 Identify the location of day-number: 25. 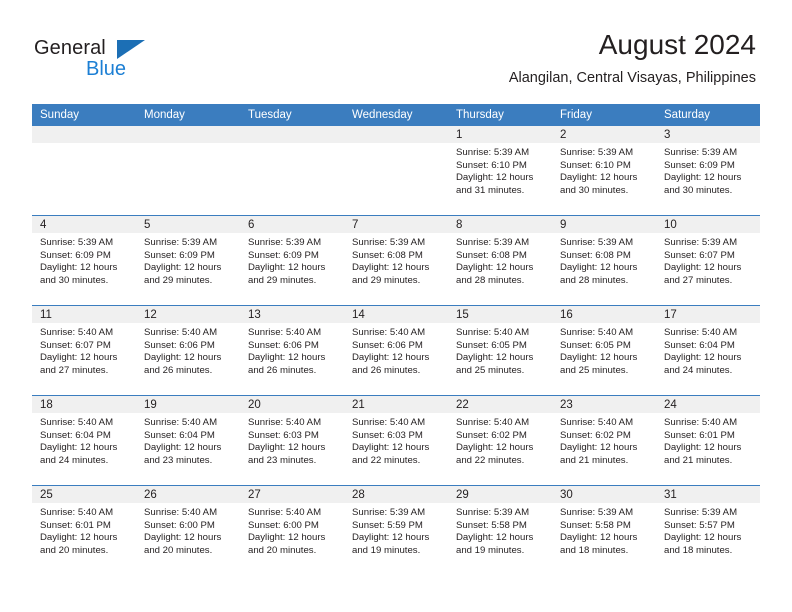
(84, 494).